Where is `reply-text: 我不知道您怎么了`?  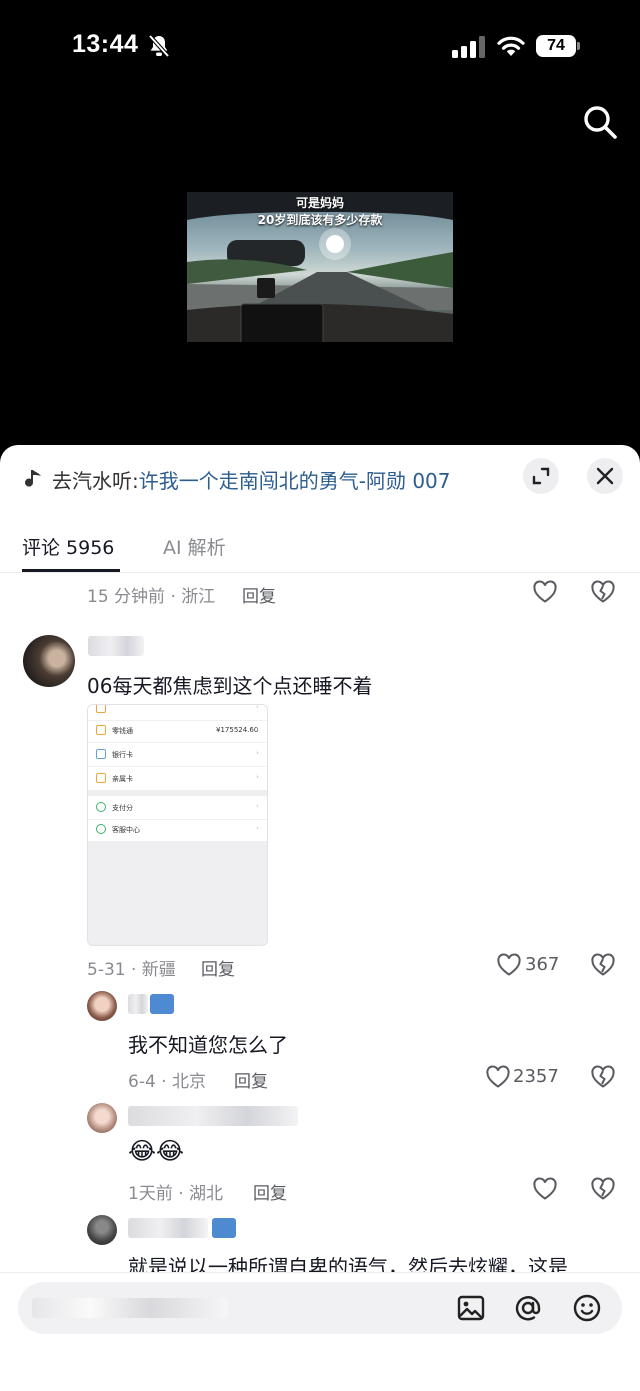
reply-text: 我不知道您怎么了 is located at coordinates (208, 1045).